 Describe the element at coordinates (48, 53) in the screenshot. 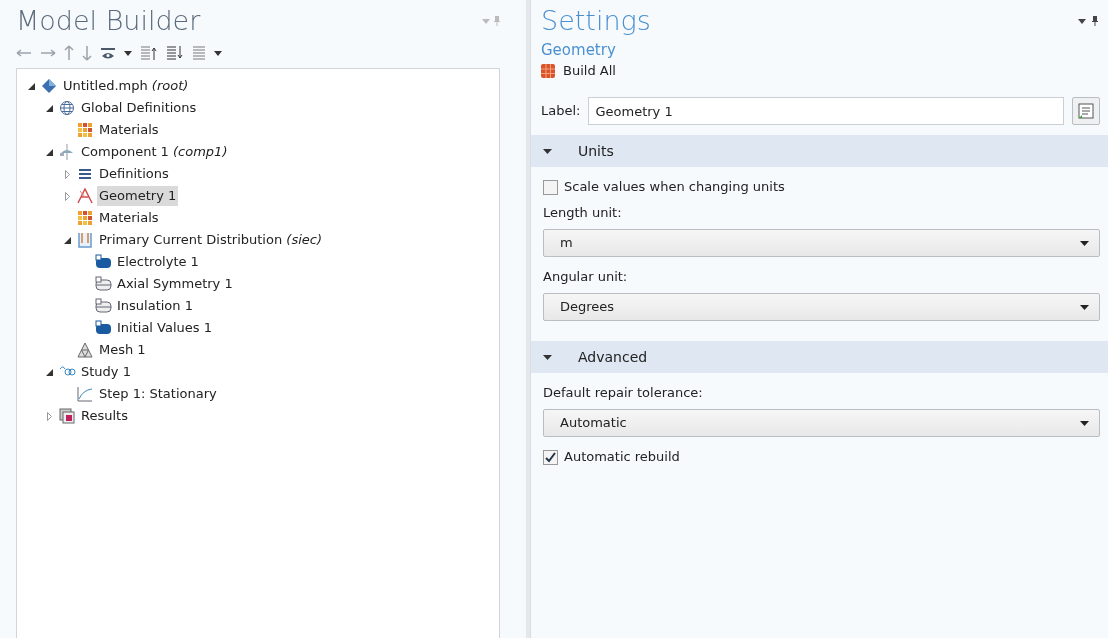

I see `forward-arrow-icon` at that location.